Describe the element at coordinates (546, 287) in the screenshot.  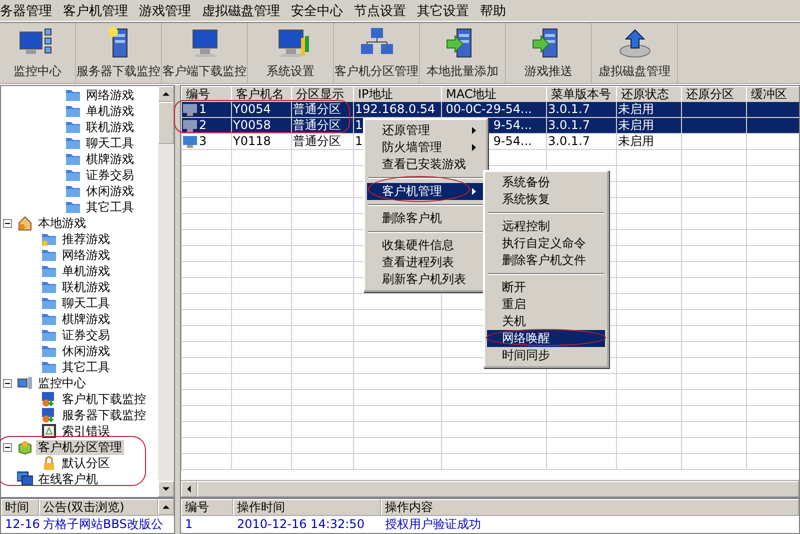
I see `menu-item: 断开` at that location.